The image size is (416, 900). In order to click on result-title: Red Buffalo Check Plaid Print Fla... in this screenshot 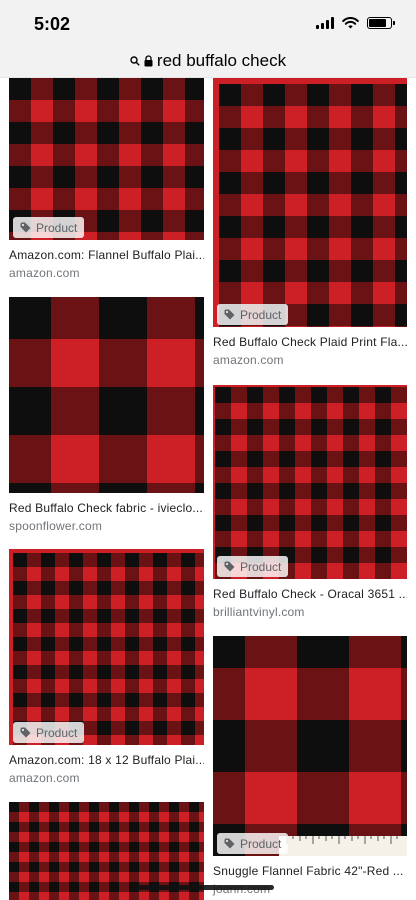, I will do `click(310, 342)`.